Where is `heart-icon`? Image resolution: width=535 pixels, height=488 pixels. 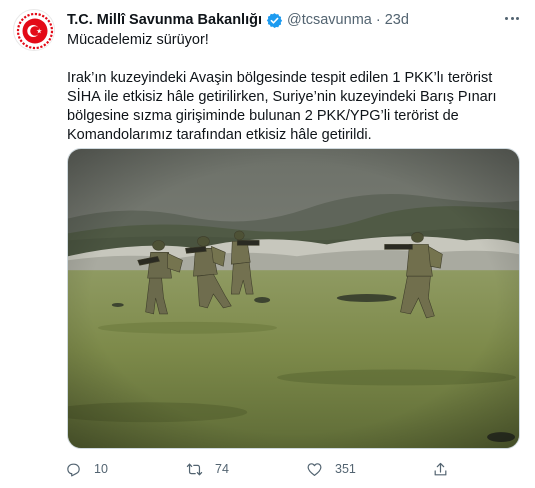 heart-icon is located at coordinates (314, 469).